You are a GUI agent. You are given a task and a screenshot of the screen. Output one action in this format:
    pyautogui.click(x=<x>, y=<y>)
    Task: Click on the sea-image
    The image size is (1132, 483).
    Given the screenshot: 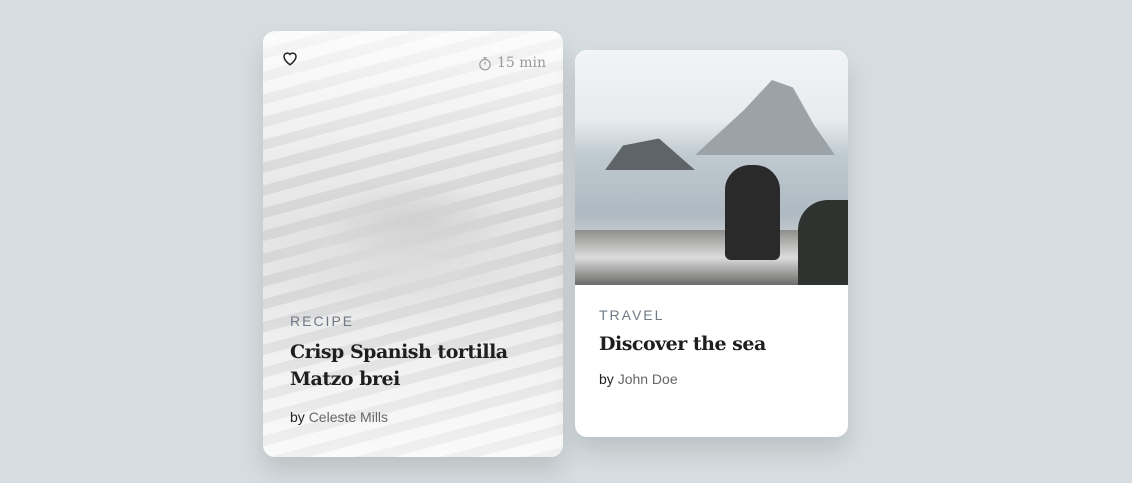 What is the action you would take?
    pyautogui.click(x=711, y=167)
    